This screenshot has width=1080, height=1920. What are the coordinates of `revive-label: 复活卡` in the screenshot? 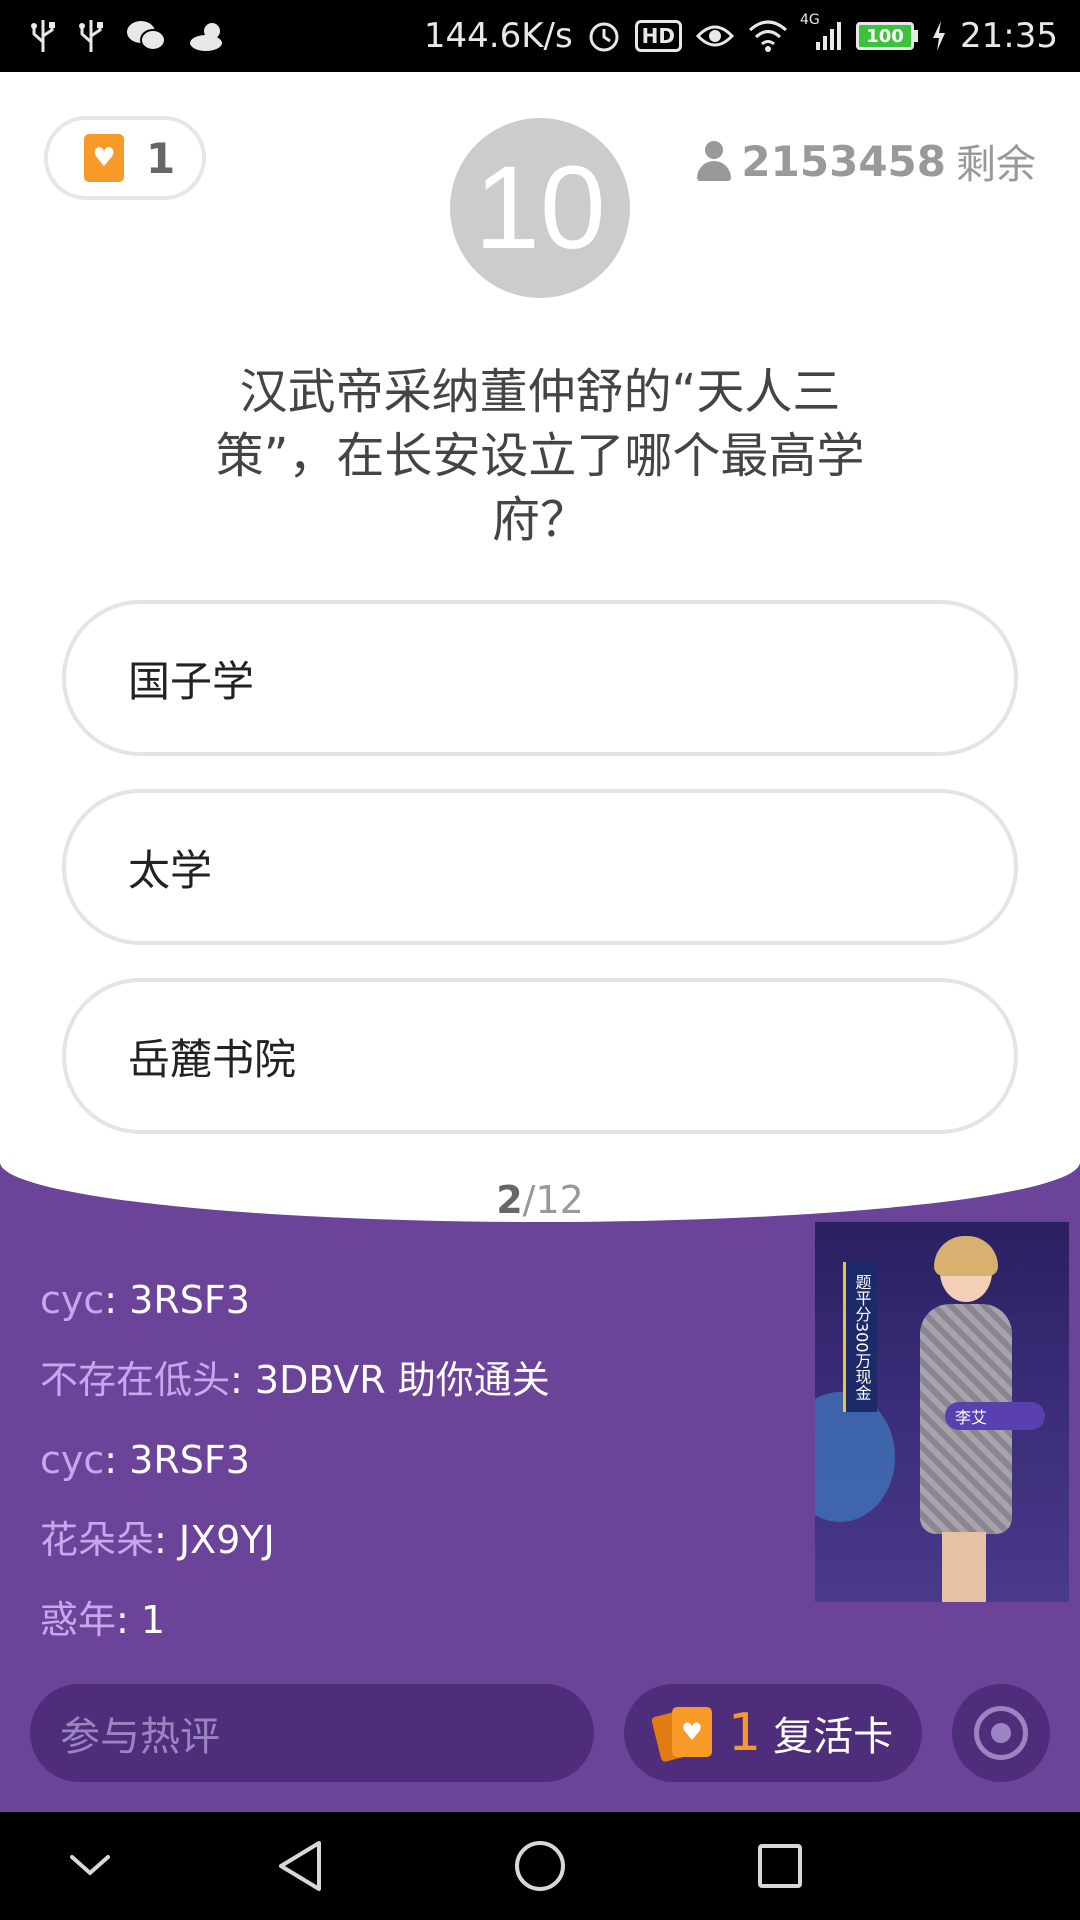 It's located at (833, 1737).